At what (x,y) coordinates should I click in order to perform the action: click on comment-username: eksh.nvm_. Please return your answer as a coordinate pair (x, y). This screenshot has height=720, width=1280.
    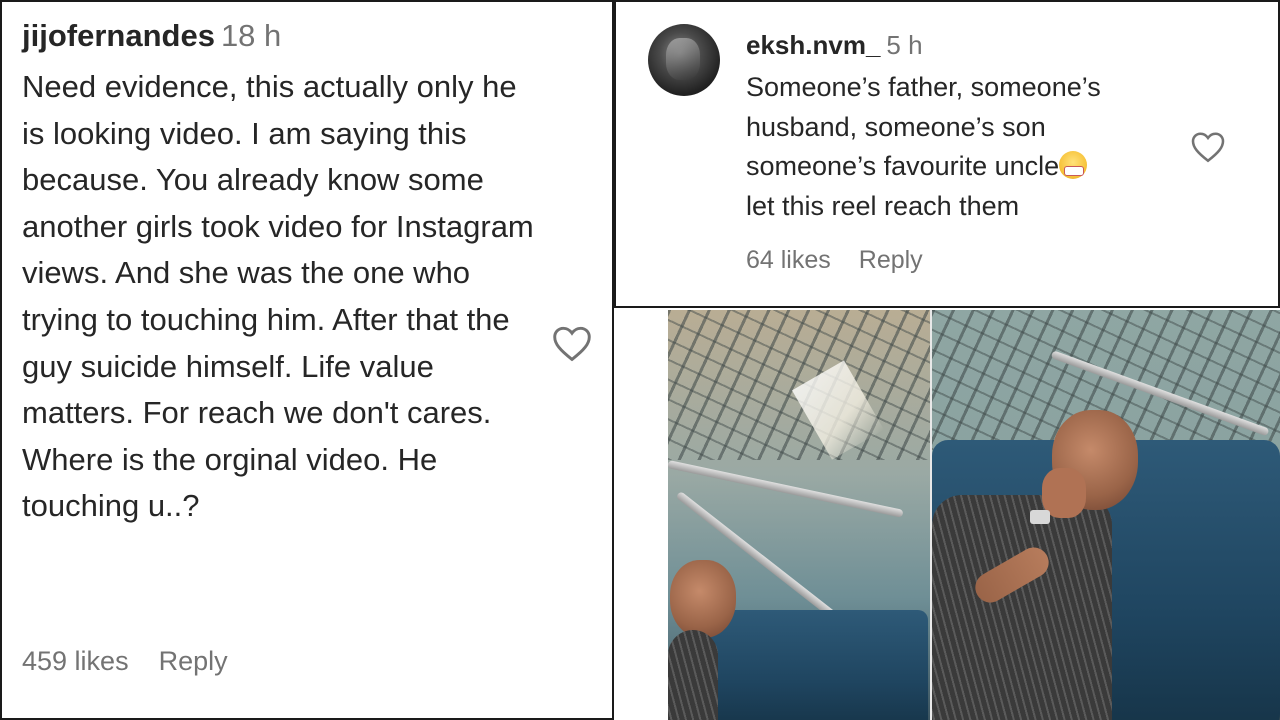
    Looking at the image, I should click on (813, 45).